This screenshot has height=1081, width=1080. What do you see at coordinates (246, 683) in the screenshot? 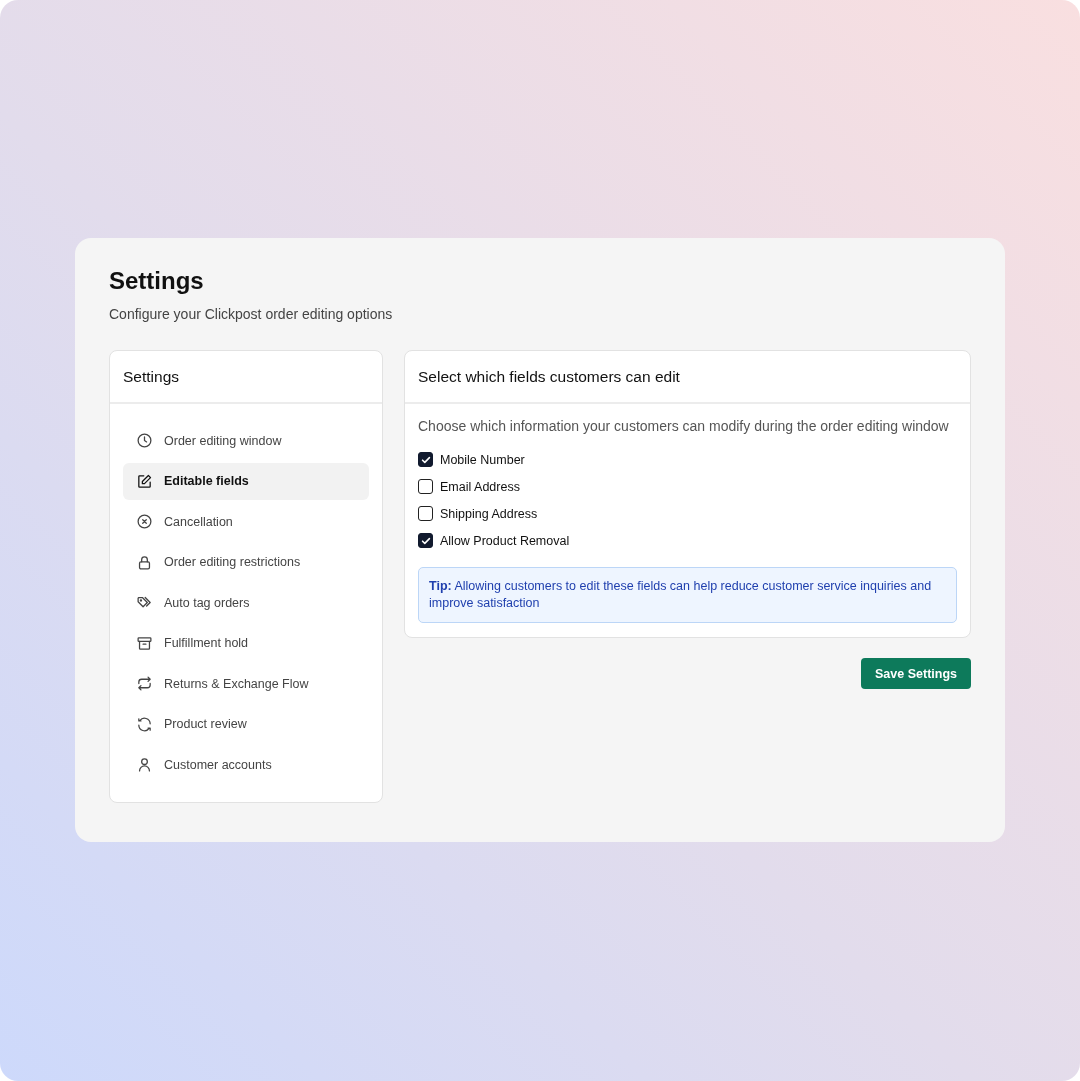
I see `sidebar-item: Returns & Exchange Flow` at bounding box center [246, 683].